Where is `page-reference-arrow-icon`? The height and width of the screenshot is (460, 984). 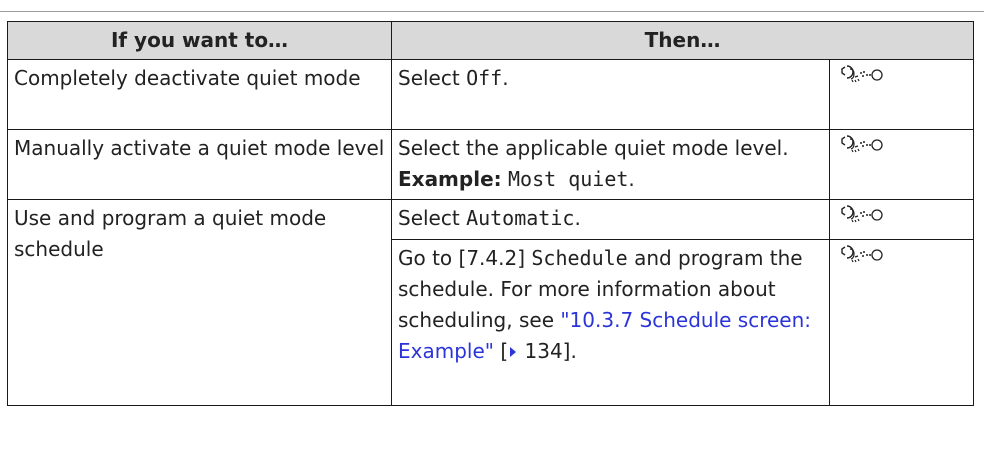
page-reference-arrow-icon is located at coordinates (513, 352).